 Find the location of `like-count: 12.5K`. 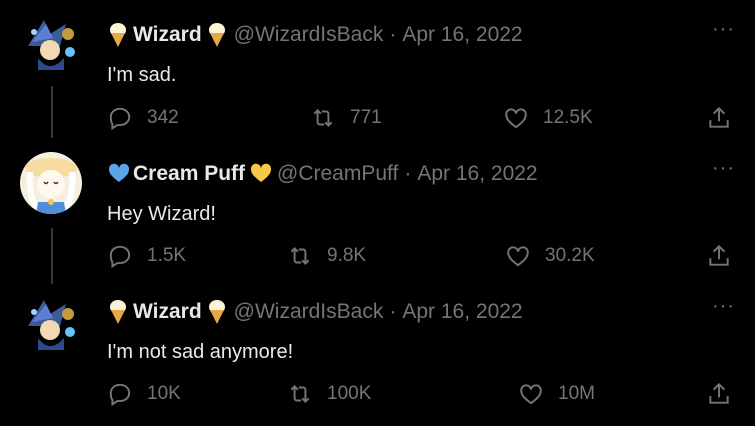

like-count: 12.5K is located at coordinates (568, 117).